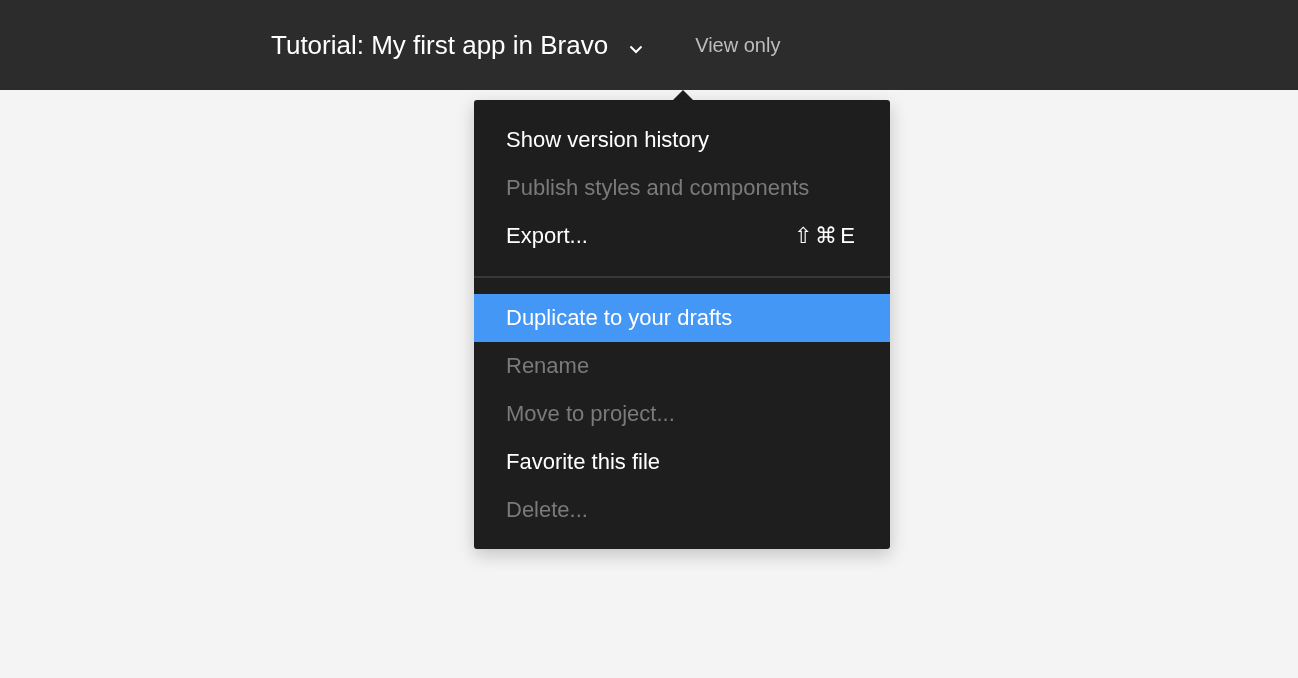 The height and width of the screenshot is (678, 1298). Describe the element at coordinates (682, 318) in the screenshot. I see `menu-item: Duplicate to your drafts` at that location.